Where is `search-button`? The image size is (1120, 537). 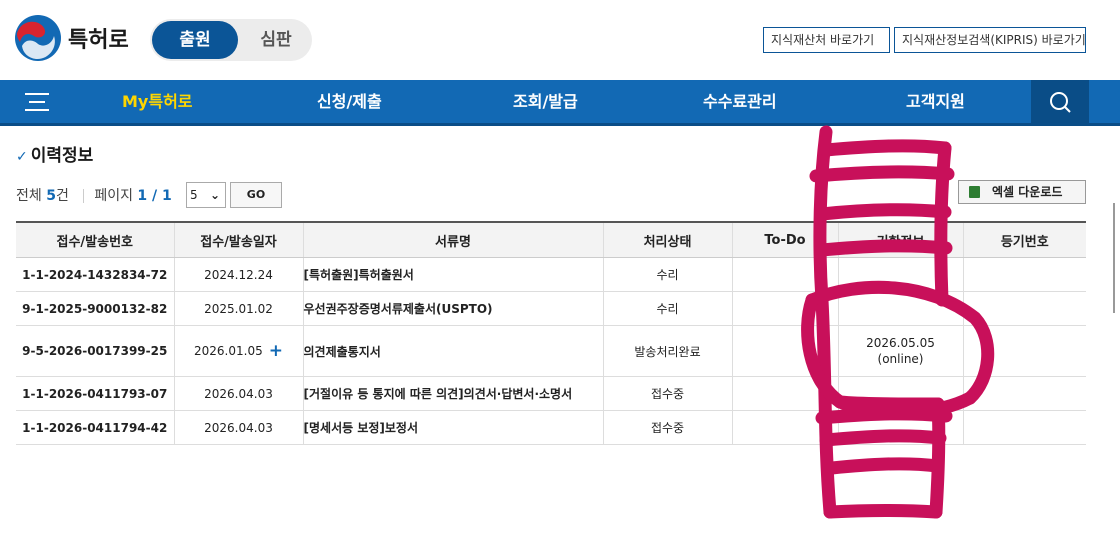
search-button is located at coordinates (1060, 103).